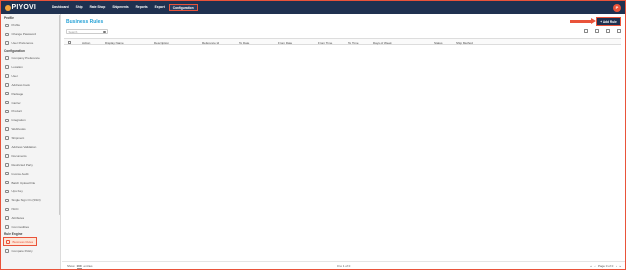  Describe the element at coordinates (7, 129) in the screenshot. I see `webhook-icon` at that location.